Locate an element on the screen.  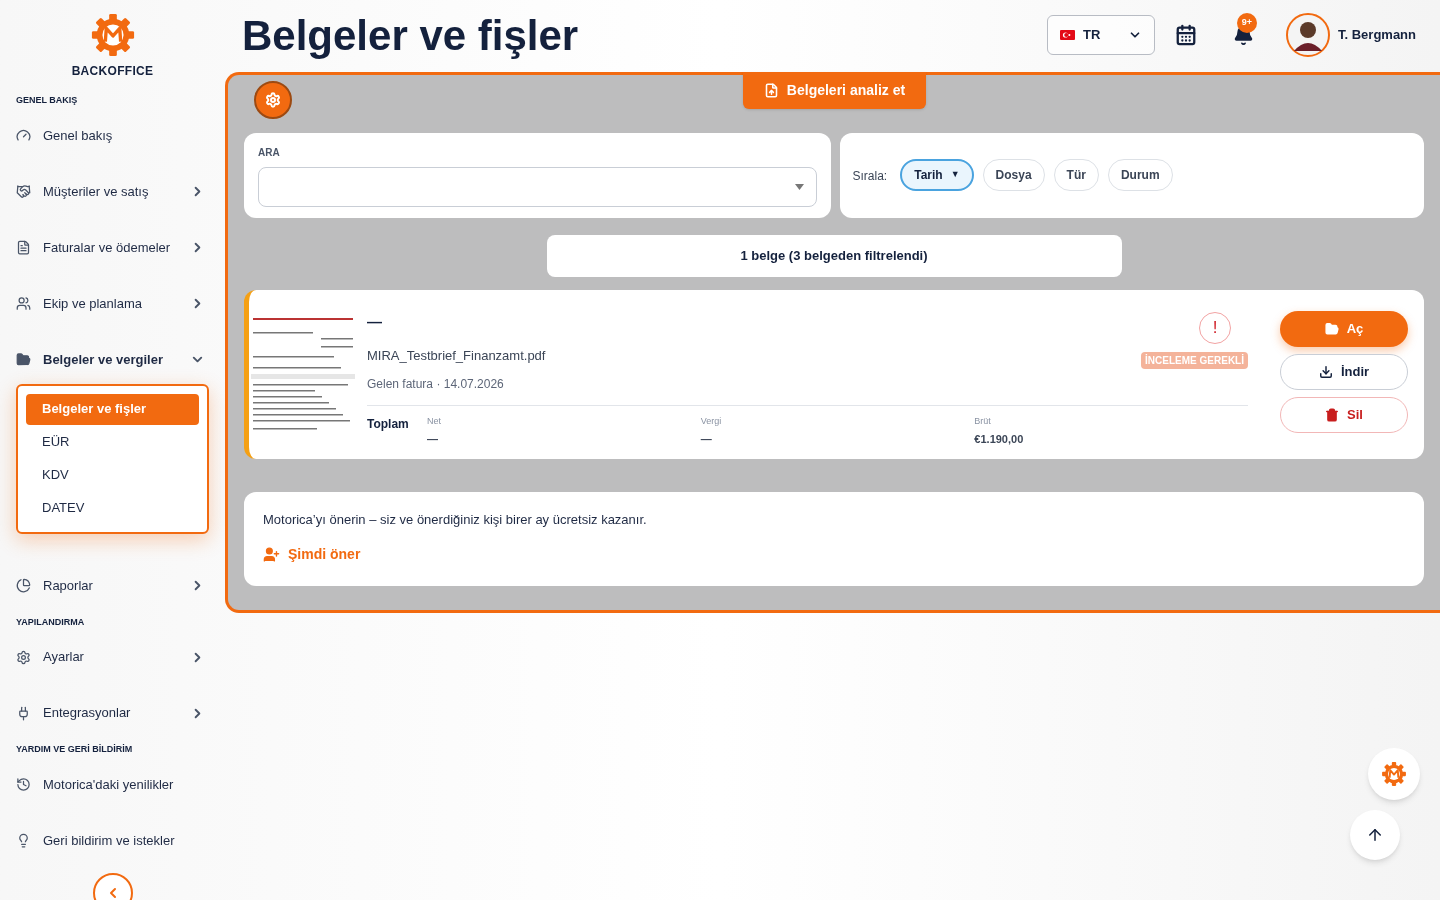
nav-item: Belgeler ve vergiler is located at coordinates (112, 359).